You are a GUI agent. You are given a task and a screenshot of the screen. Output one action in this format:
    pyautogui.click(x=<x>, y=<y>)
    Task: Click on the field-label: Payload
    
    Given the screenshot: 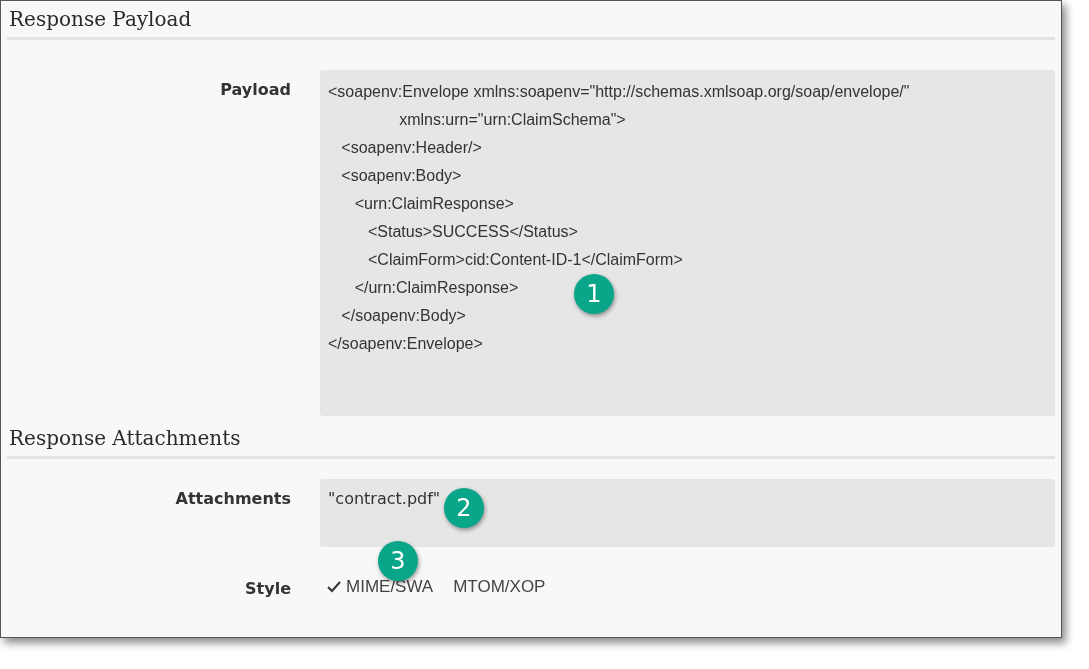 What is the action you would take?
    pyautogui.click(x=255, y=89)
    